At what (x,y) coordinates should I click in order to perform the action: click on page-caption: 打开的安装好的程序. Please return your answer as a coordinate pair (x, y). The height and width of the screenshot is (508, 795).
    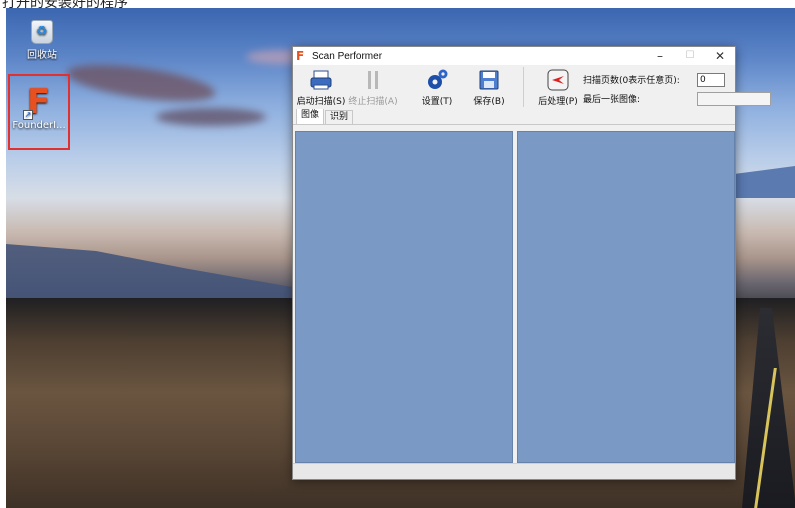
    Looking at the image, I should click on (65, 4).